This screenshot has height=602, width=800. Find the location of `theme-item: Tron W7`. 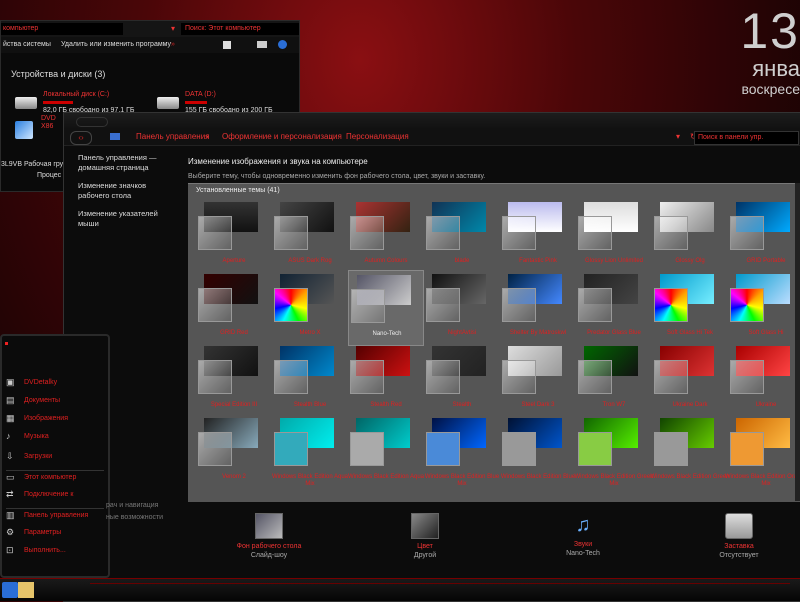

theme-item: Tron W7 is located at coordinates (613, 379).